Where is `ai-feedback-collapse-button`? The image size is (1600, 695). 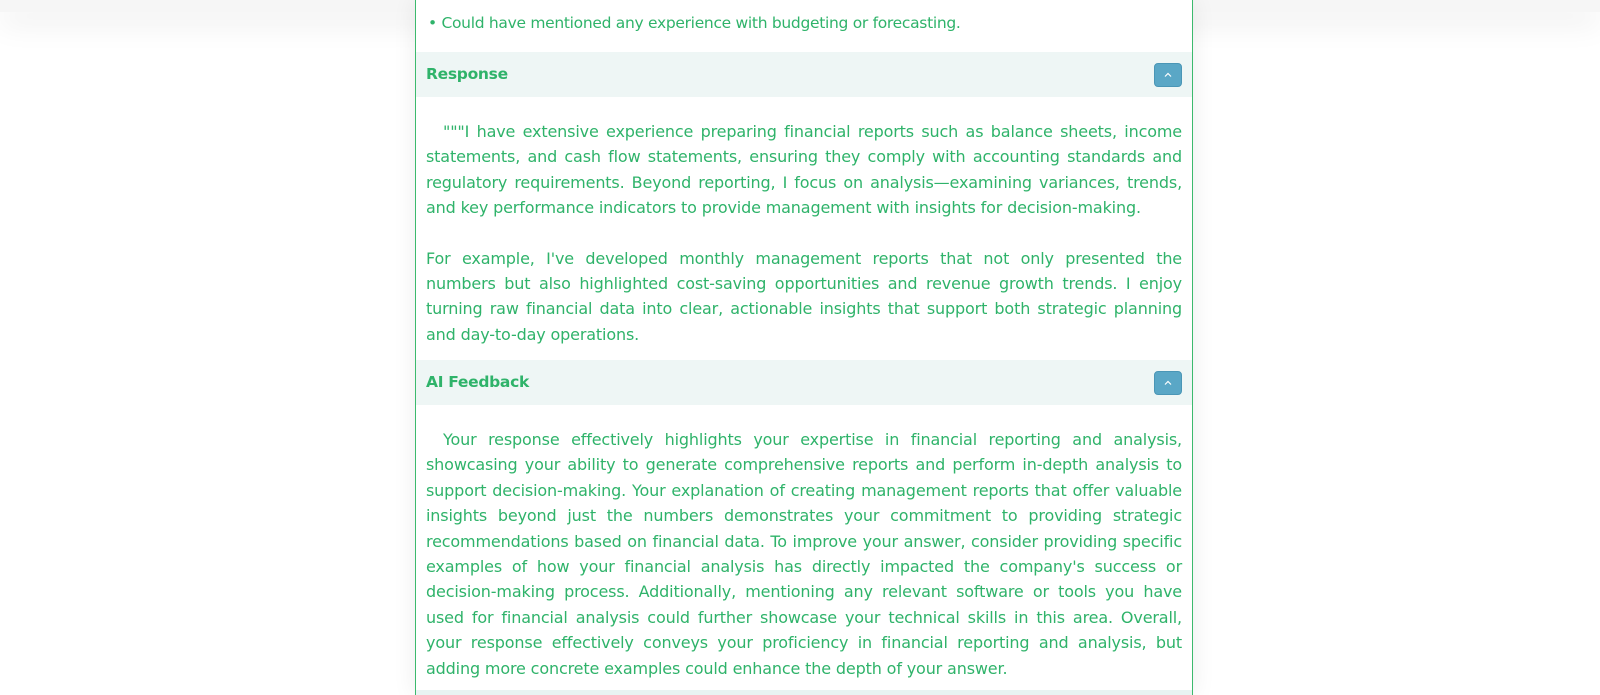 ai-feedback-collapse-button is located at coordinates (1168, 383).